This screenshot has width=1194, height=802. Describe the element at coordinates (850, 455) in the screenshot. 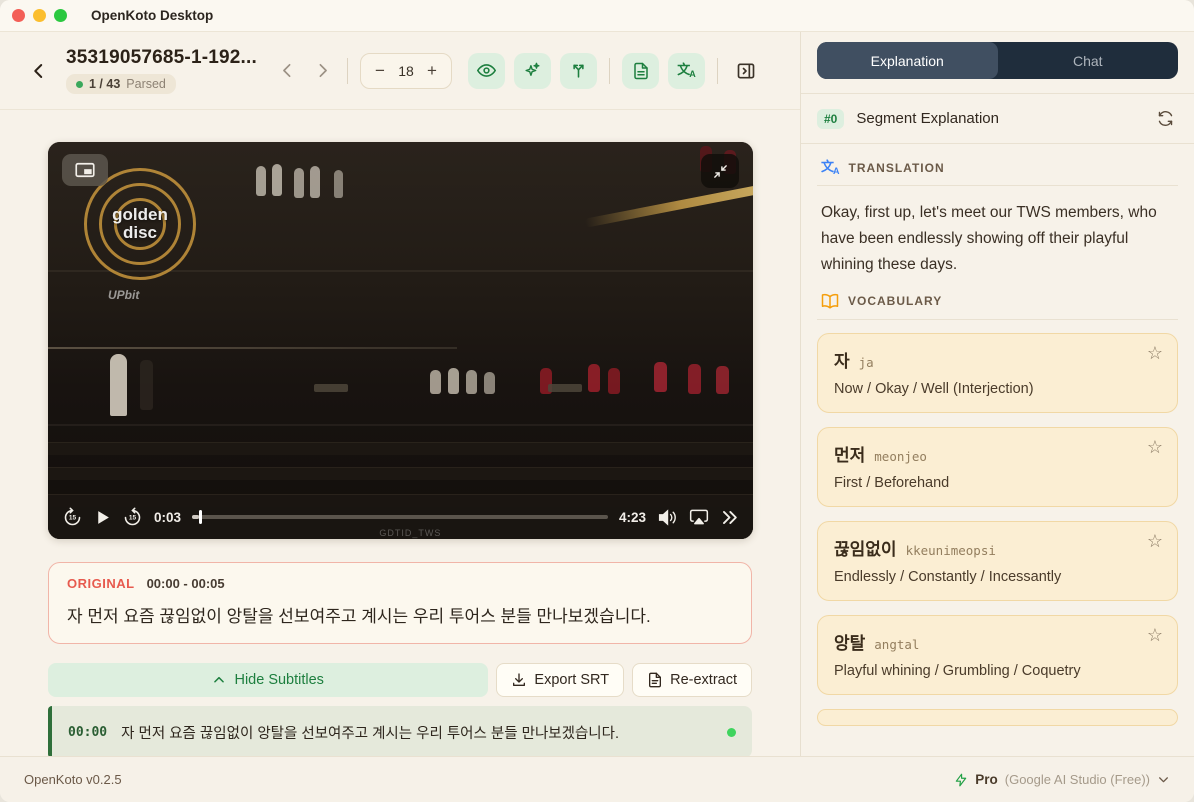

I see `vocab-word: 먼저` at that location.